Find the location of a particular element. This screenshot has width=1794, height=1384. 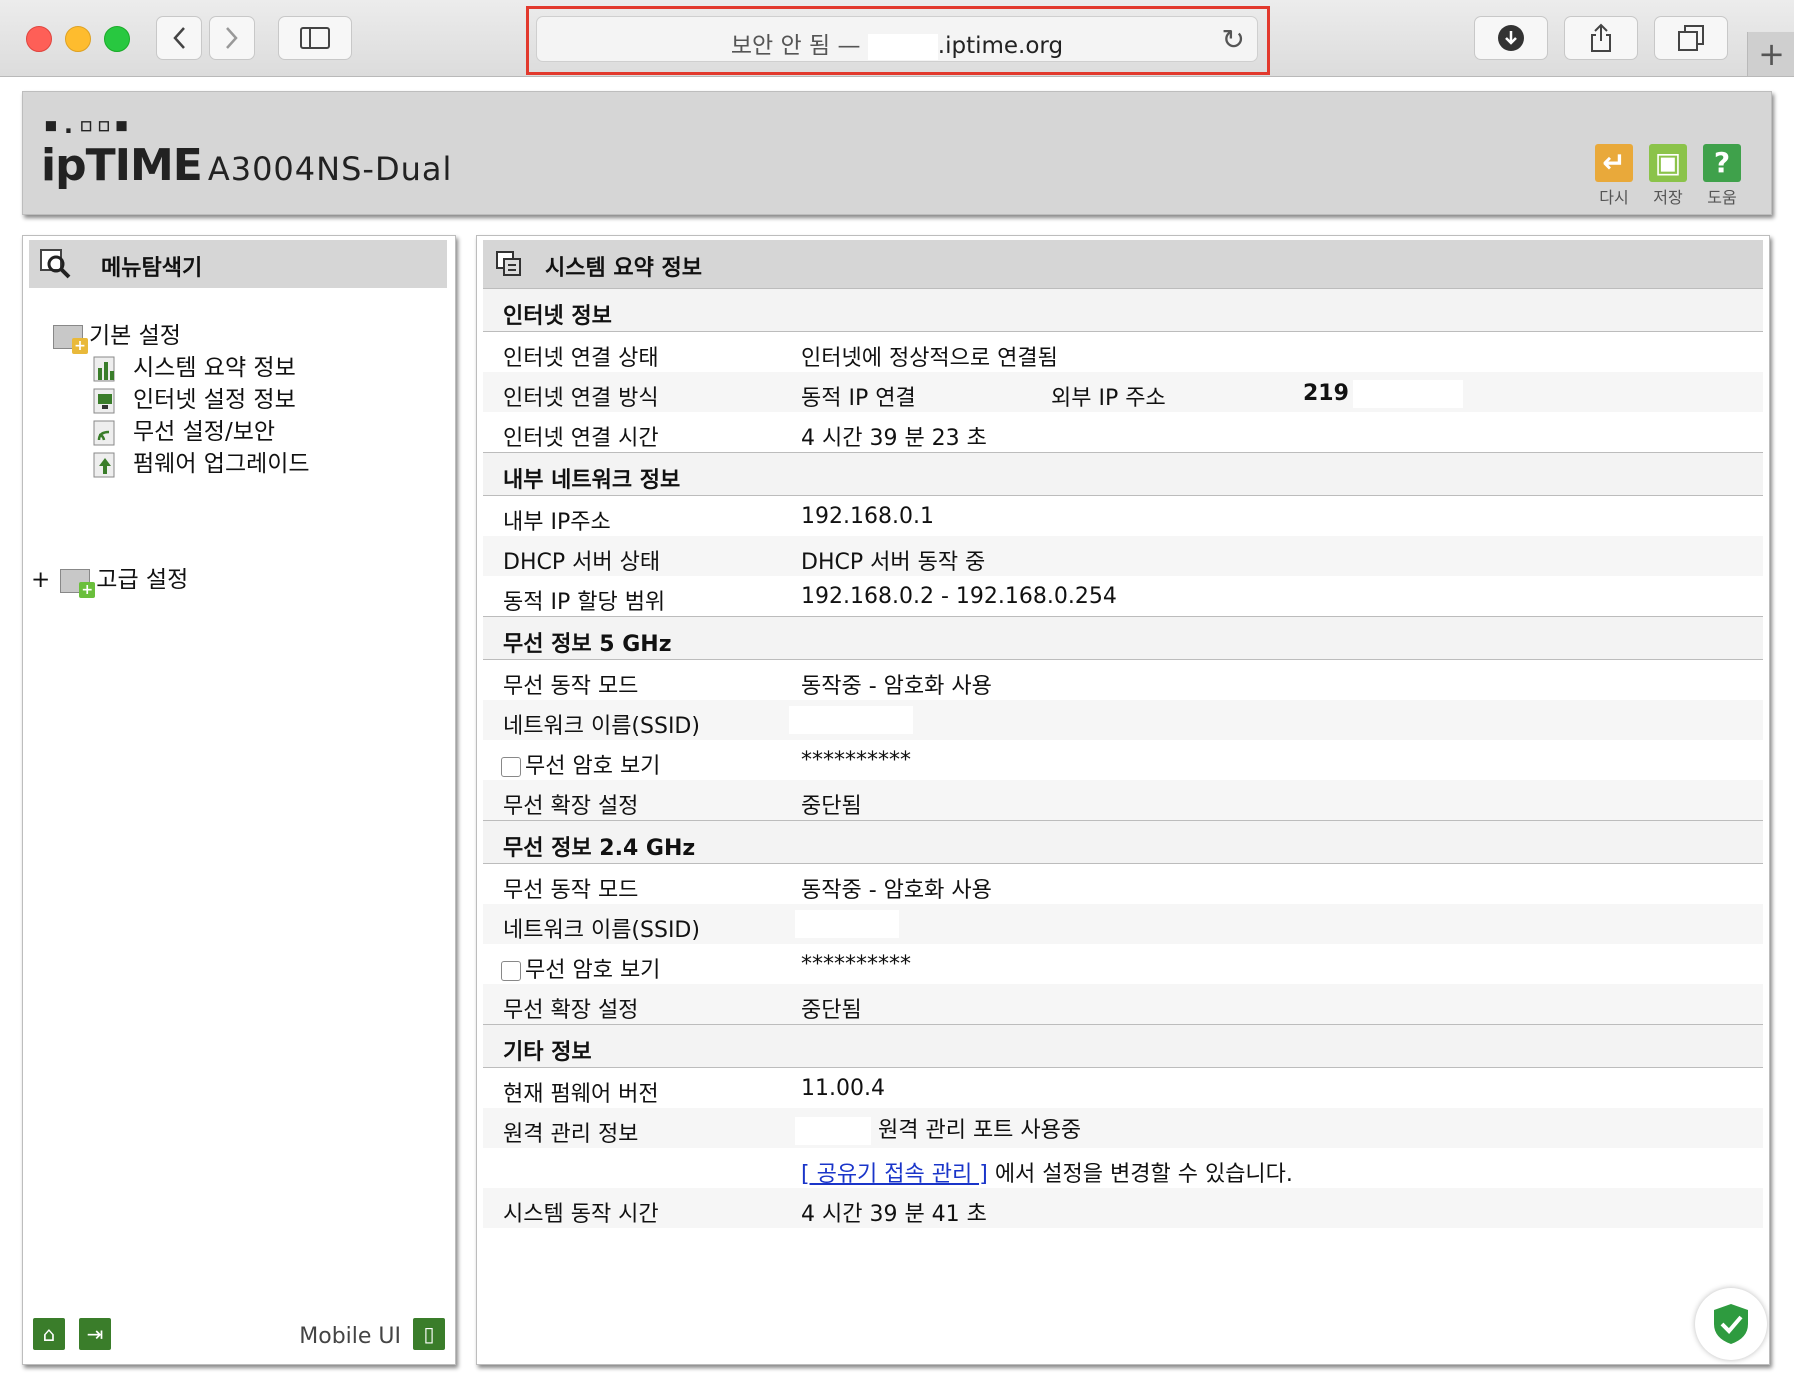

mobile-ui-link: Mobile UI is located at coordinates (350, 1336).